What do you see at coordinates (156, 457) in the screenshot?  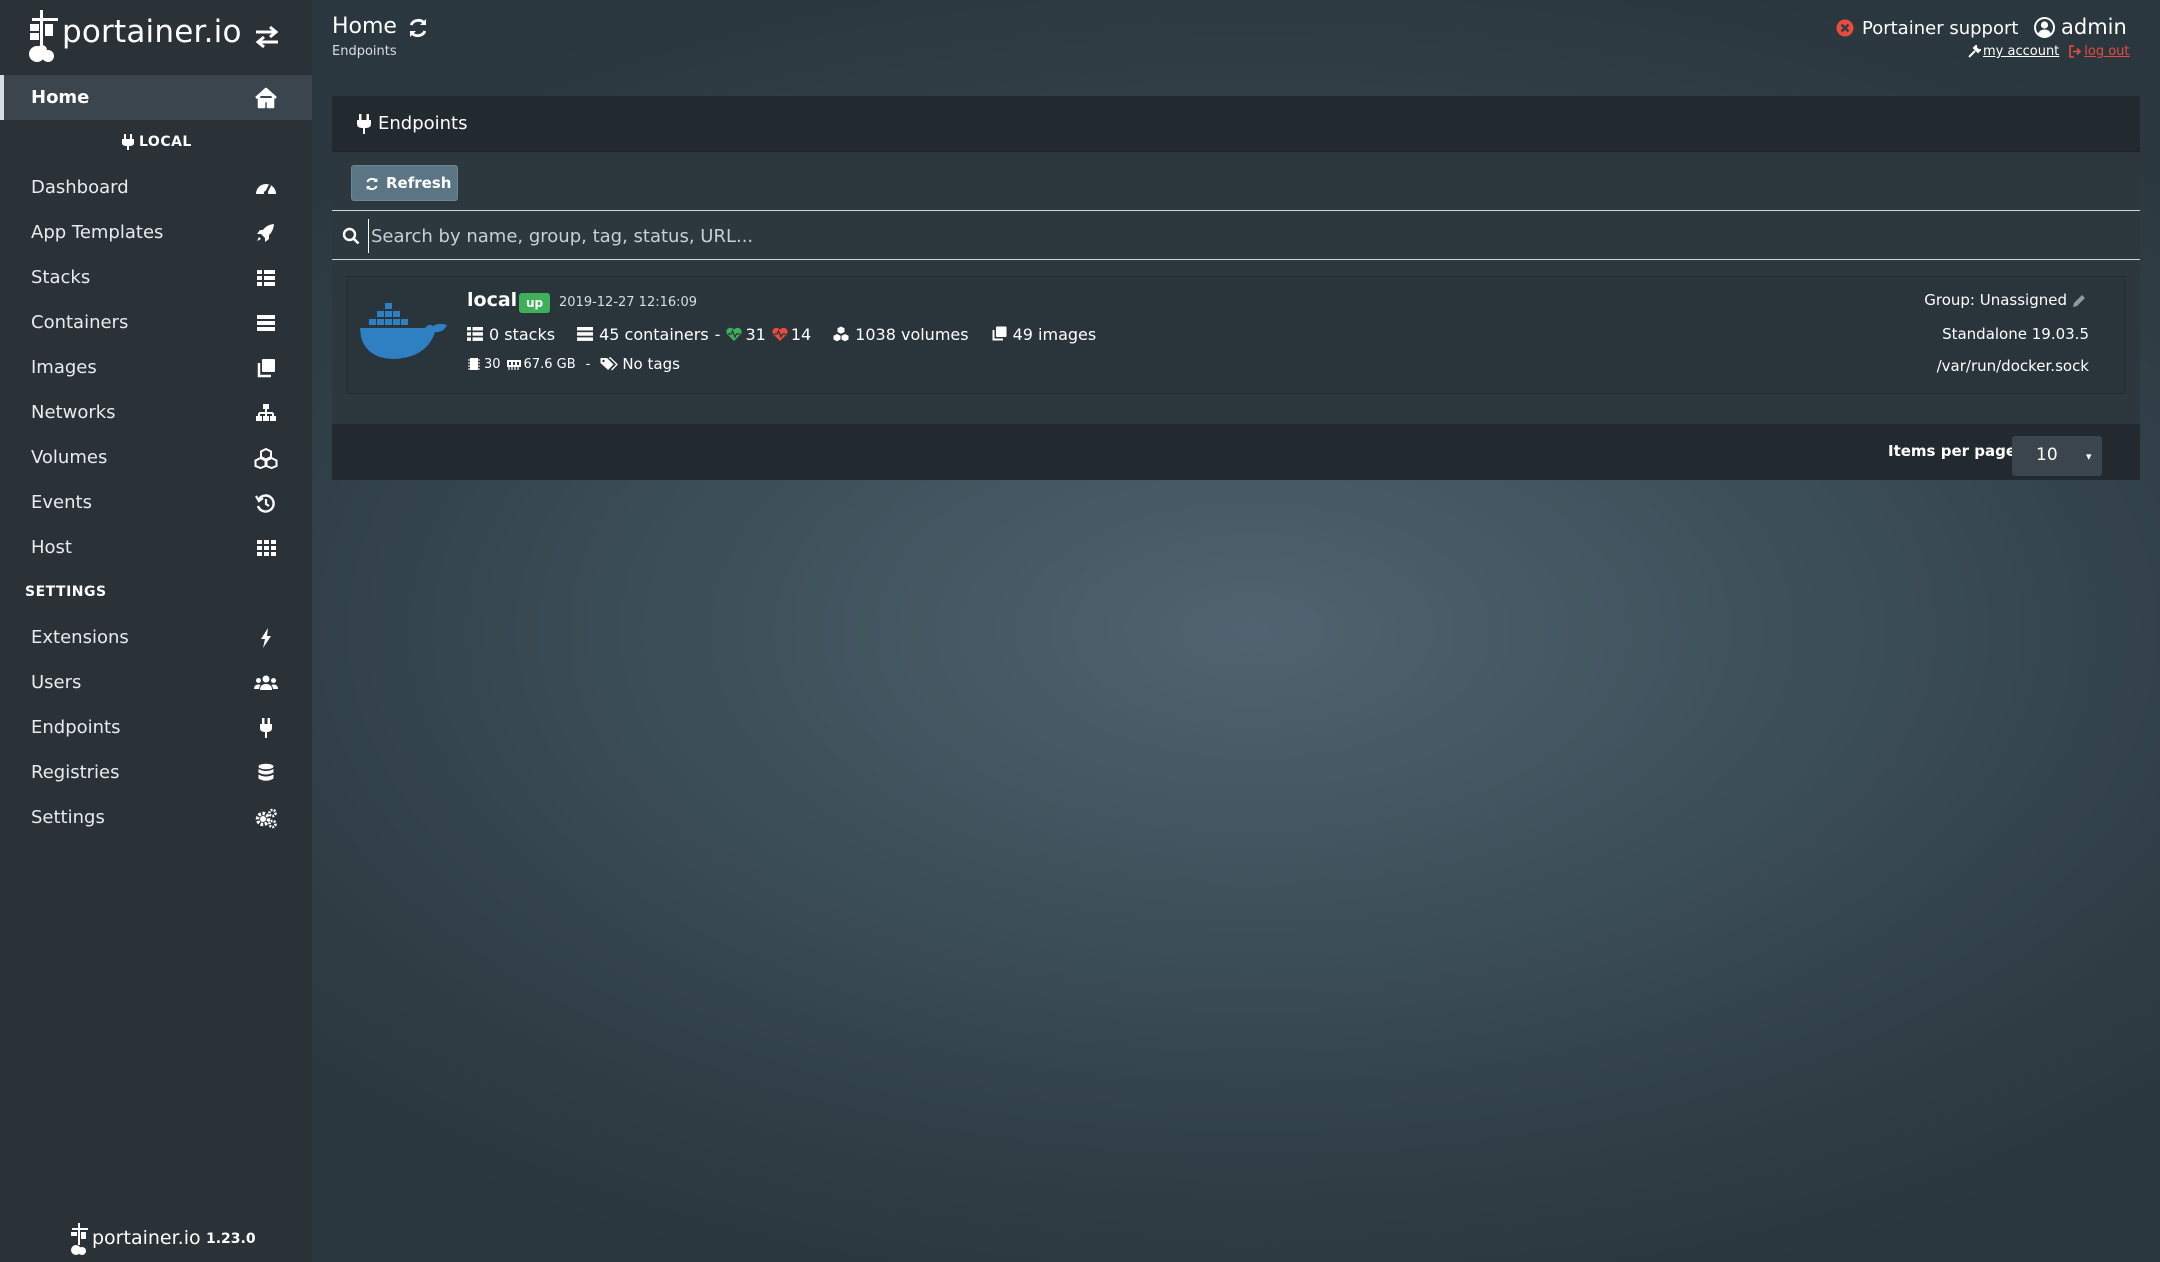 I see `sidebar-item-volumes: Volumes` at bounding box center [156, 457].